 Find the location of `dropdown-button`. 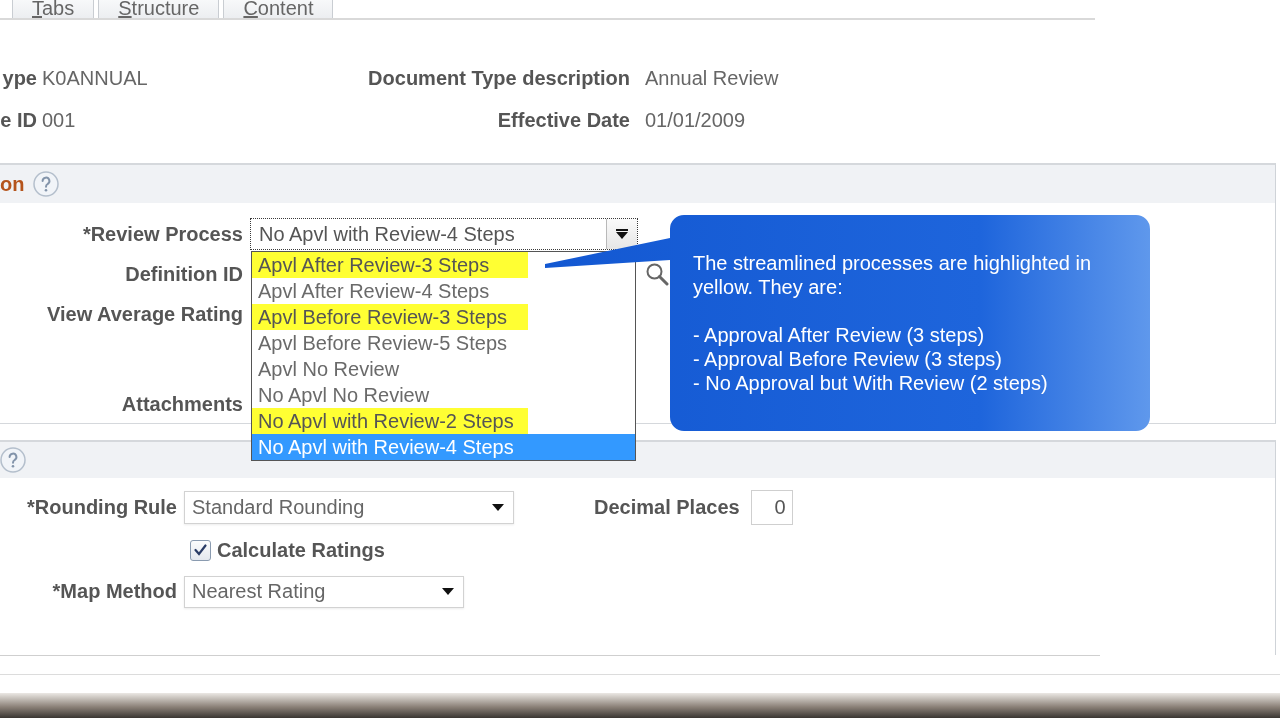

dropdown-button is located at coordinates (621, 234).